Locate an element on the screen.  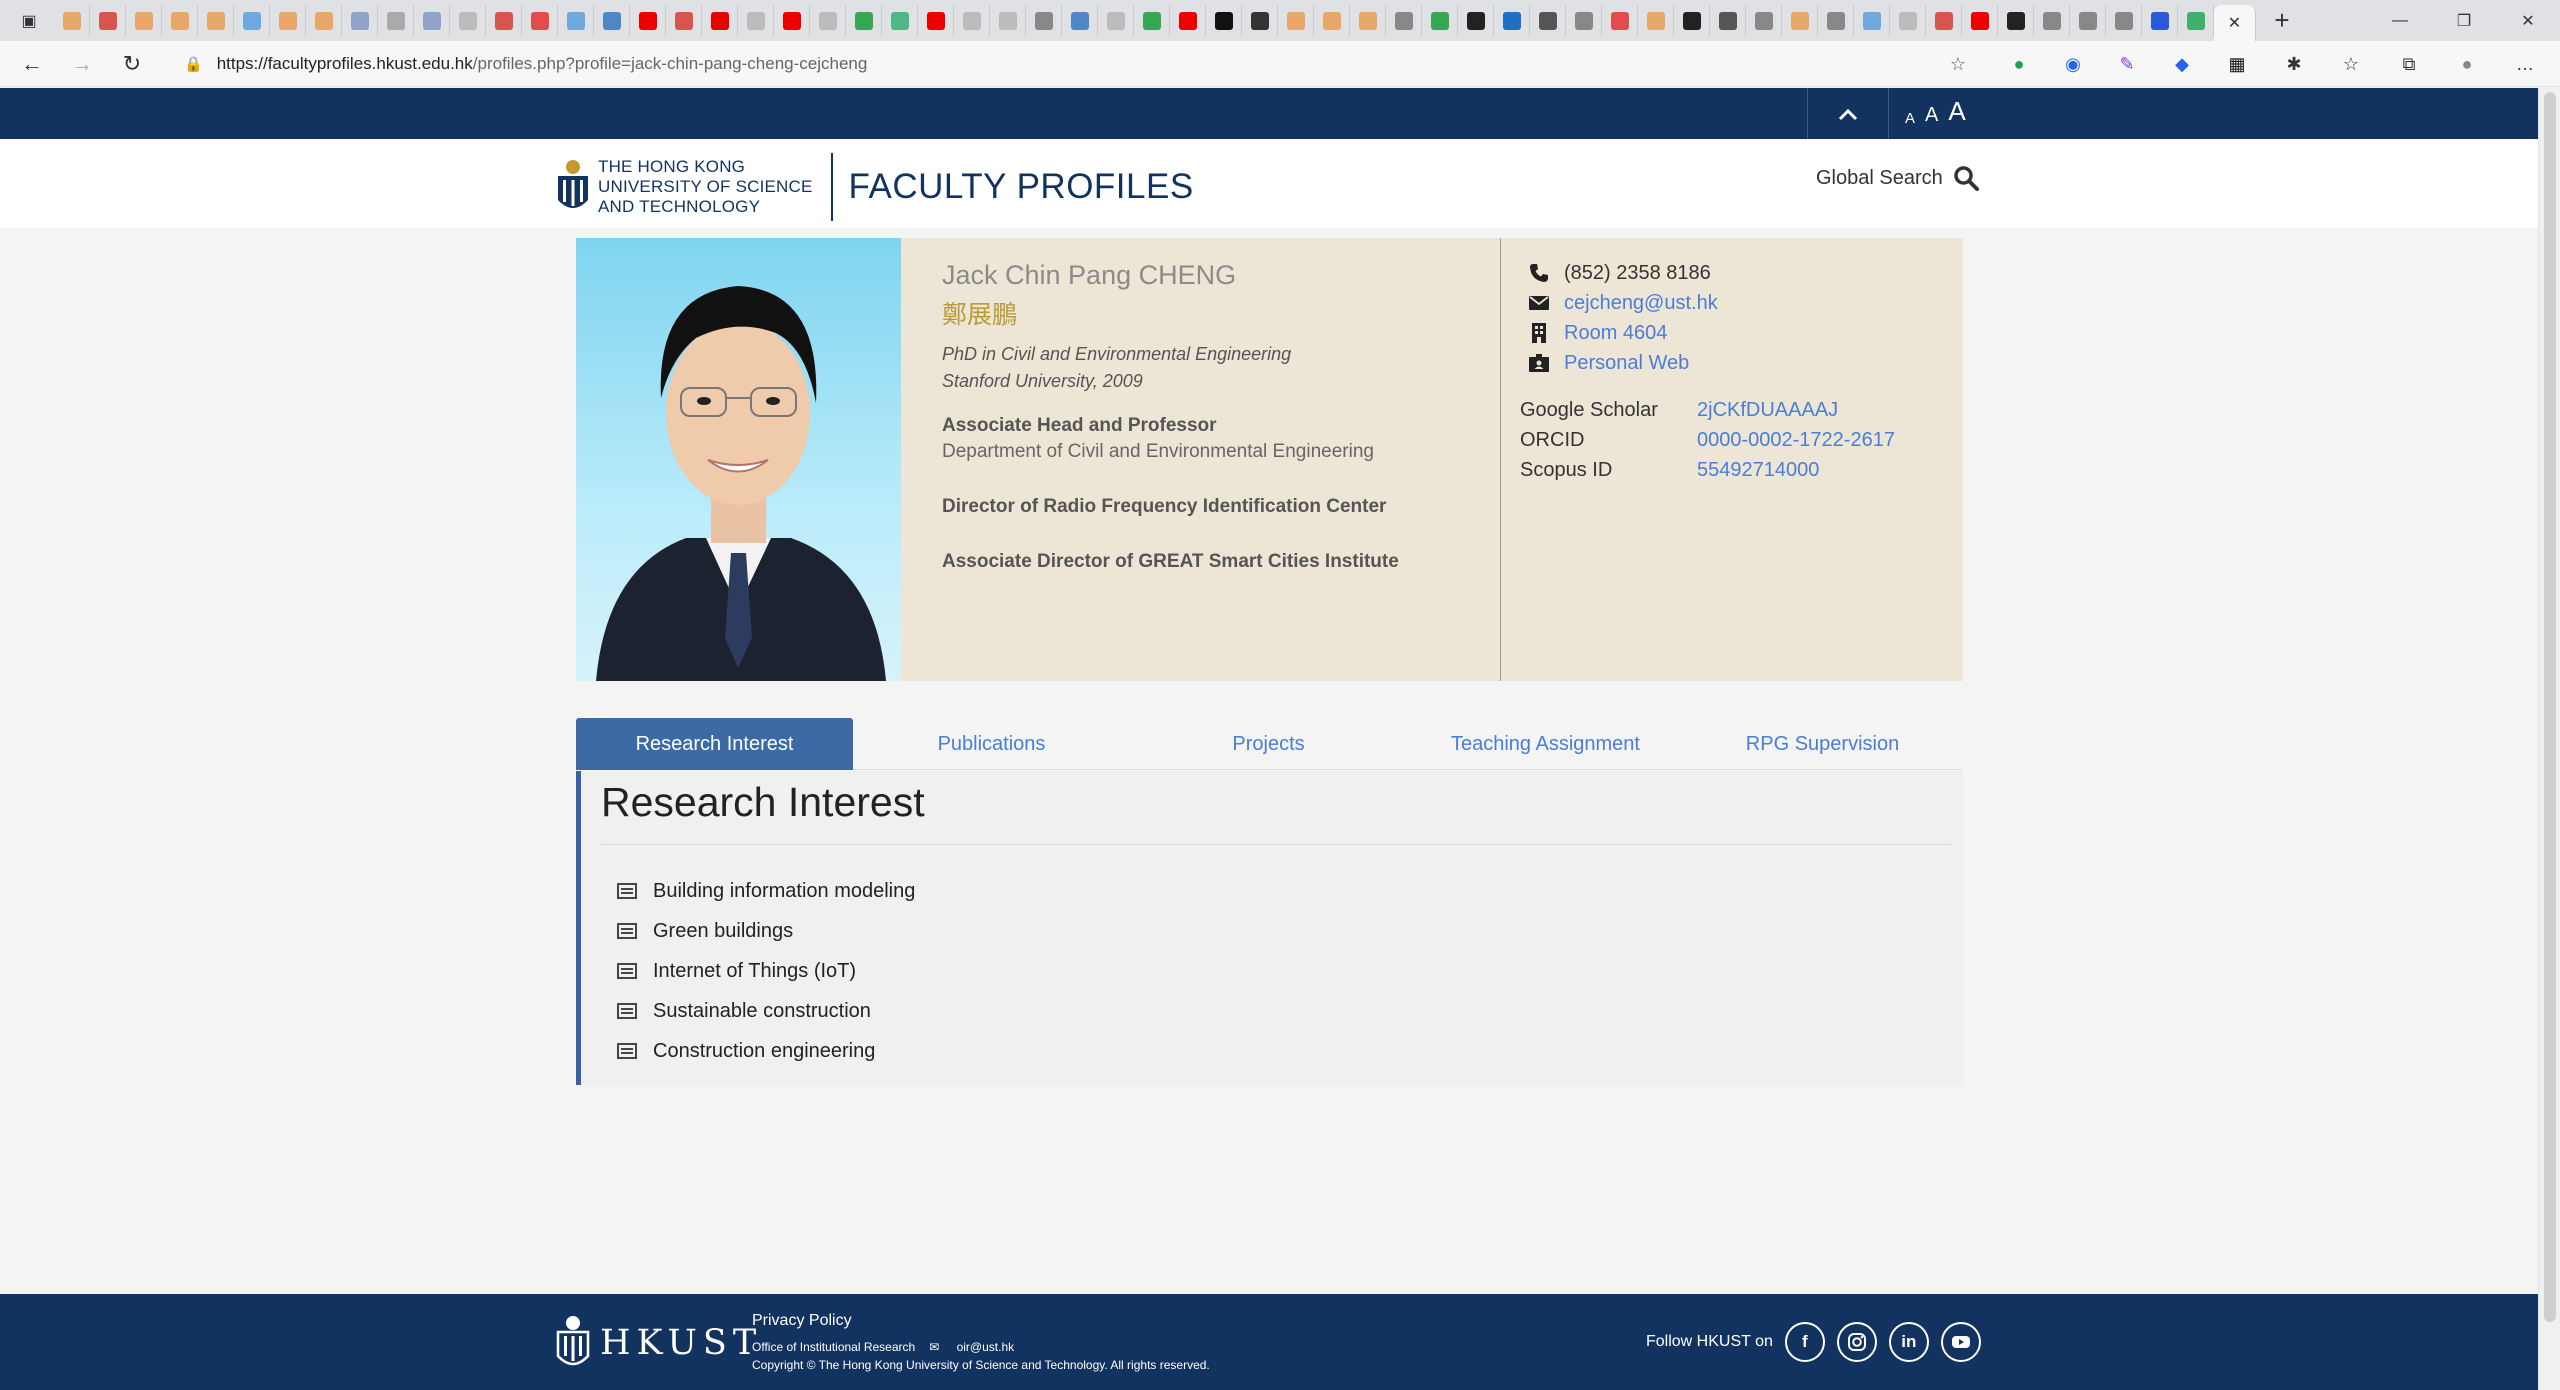
scopus-link: 55492714000 is located at coordinates (1758, 470).